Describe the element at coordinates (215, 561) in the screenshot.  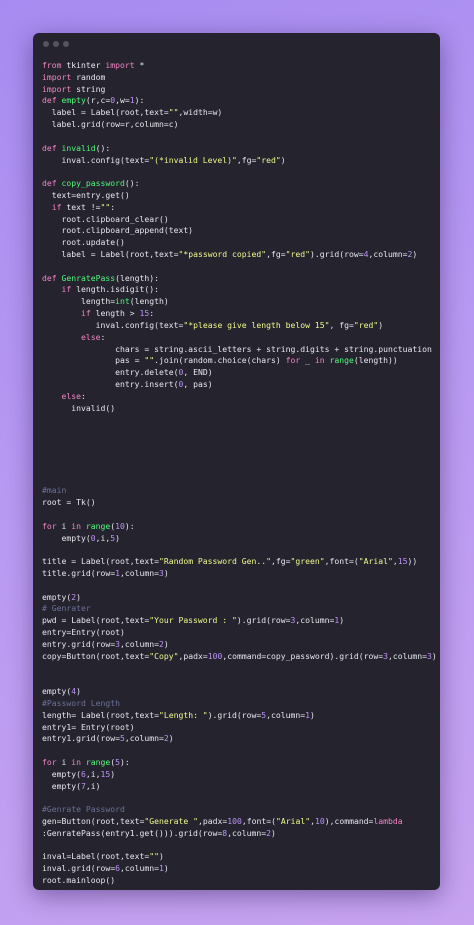
I see `code-token: "Random Password Gen.."` at that location.